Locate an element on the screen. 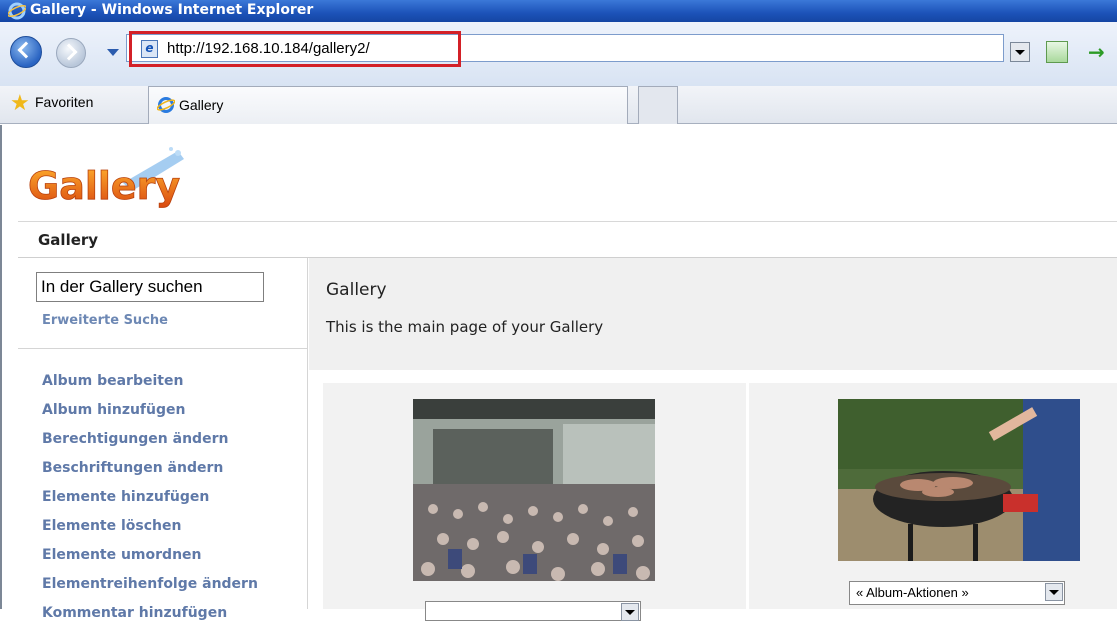 The image size is (1117, 632). tabs-bar: ★ Favoriten Gallery is located at coordinates (558, 105).